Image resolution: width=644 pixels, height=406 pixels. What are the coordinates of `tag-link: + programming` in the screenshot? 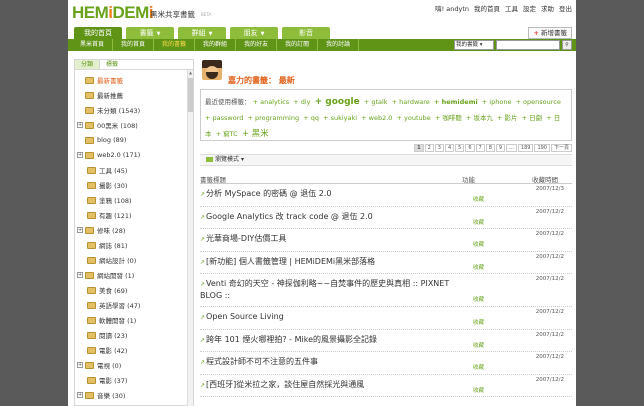 It's located at (273, 118).